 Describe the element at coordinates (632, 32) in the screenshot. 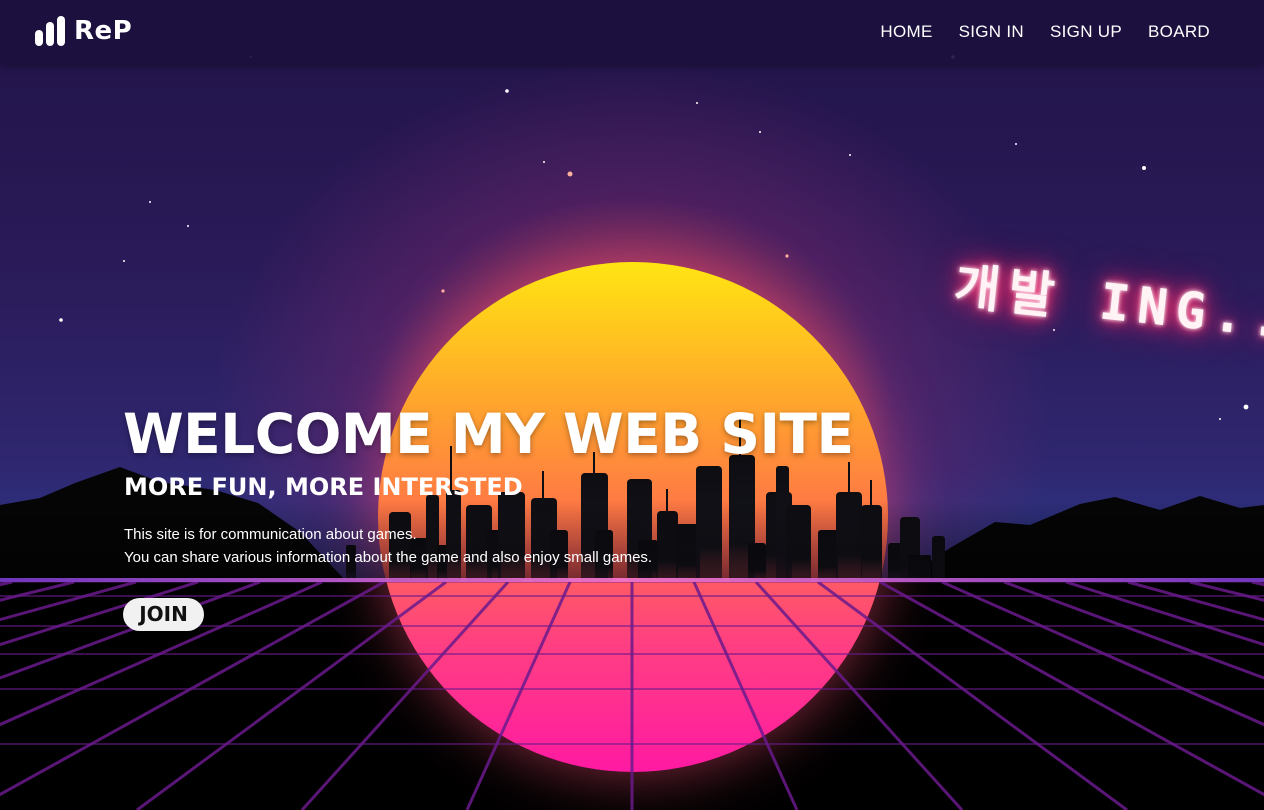

I see `top-navigation-bar: ReP HOME SIGN IN SIGN UP BOARD` at that location.